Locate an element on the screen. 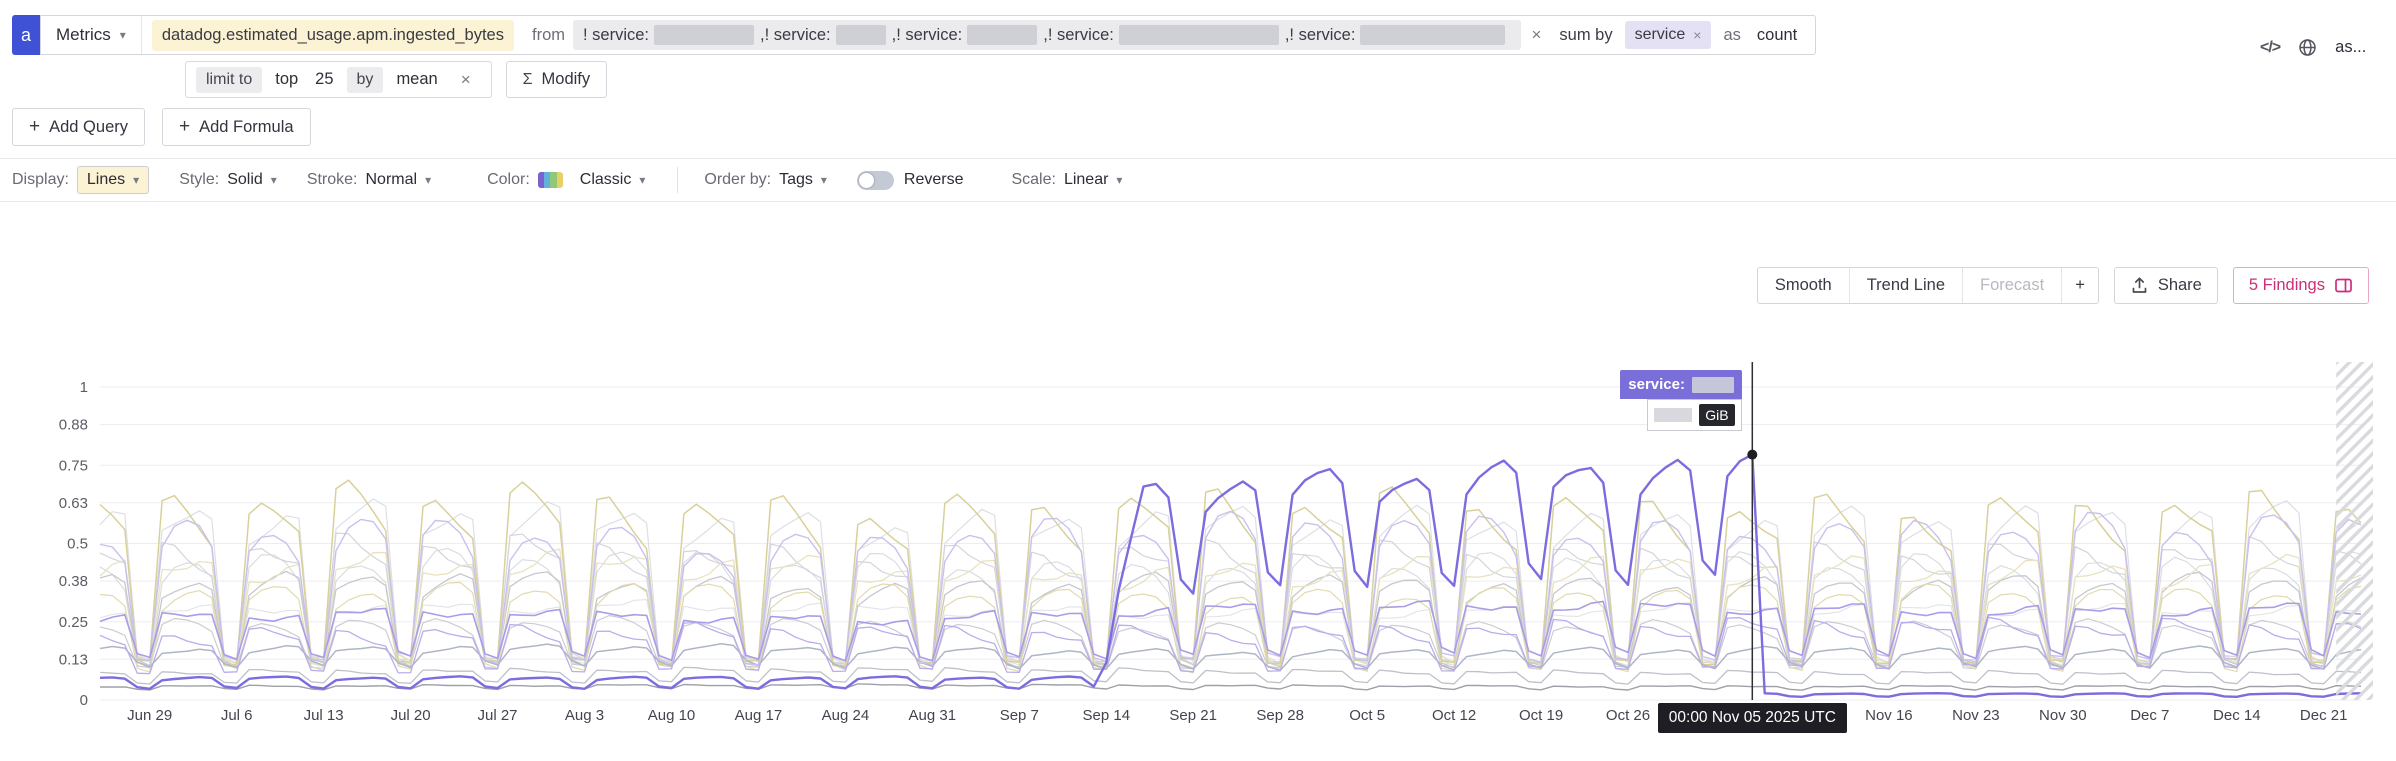 The height and width of the screenshot is (761, 2396). smooth-button: Smooth is located at coordinates (1803, 285).